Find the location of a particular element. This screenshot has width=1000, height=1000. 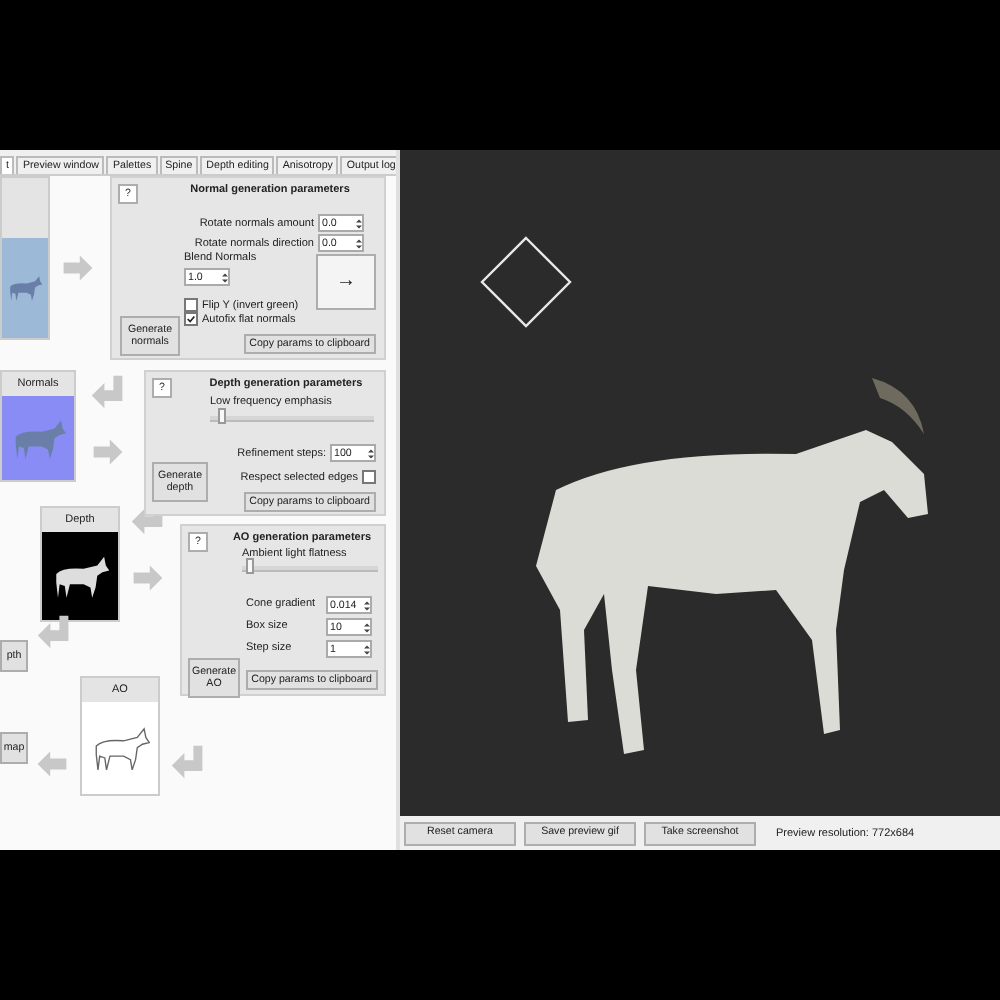

arrow-button: → is located at coordinates (346, 282).